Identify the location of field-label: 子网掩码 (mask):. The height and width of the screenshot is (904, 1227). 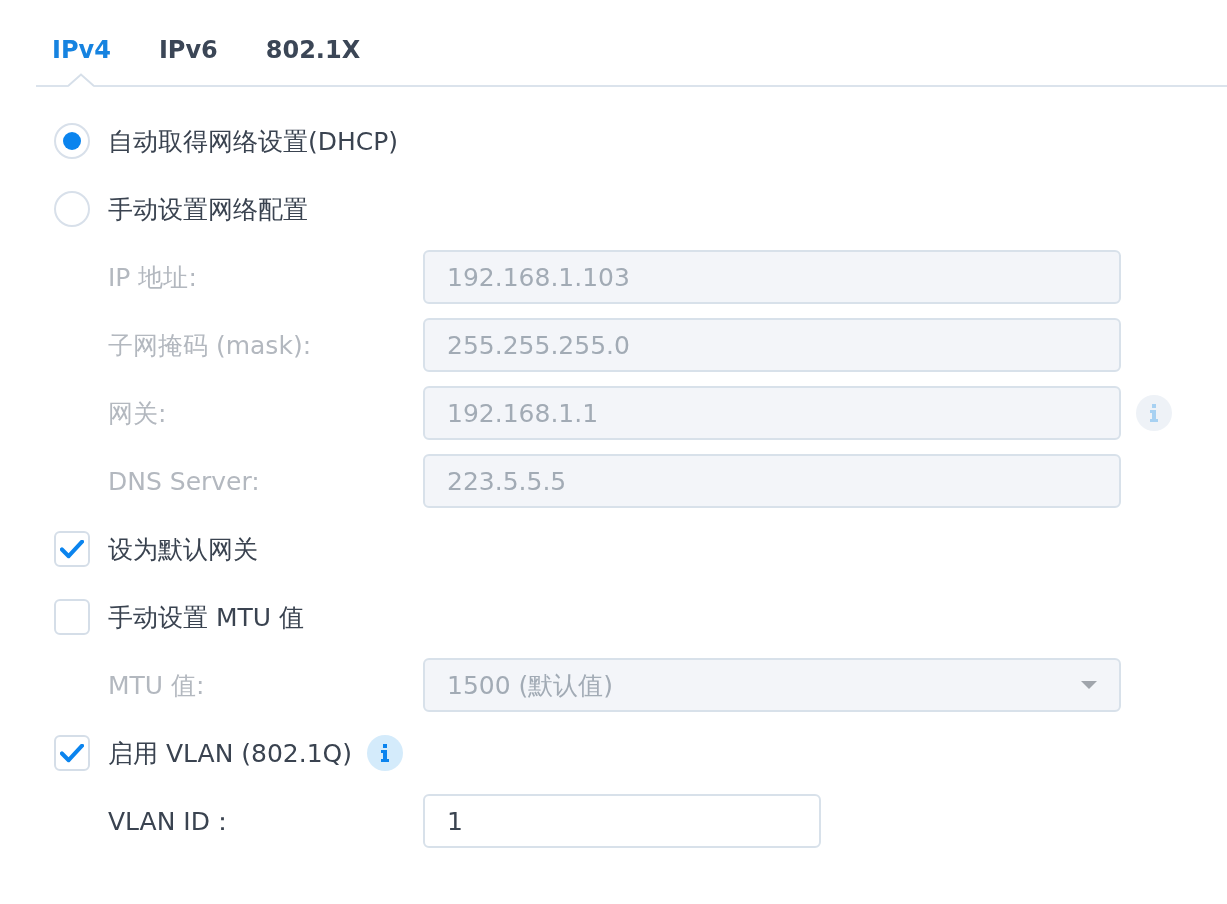
(210, 345).